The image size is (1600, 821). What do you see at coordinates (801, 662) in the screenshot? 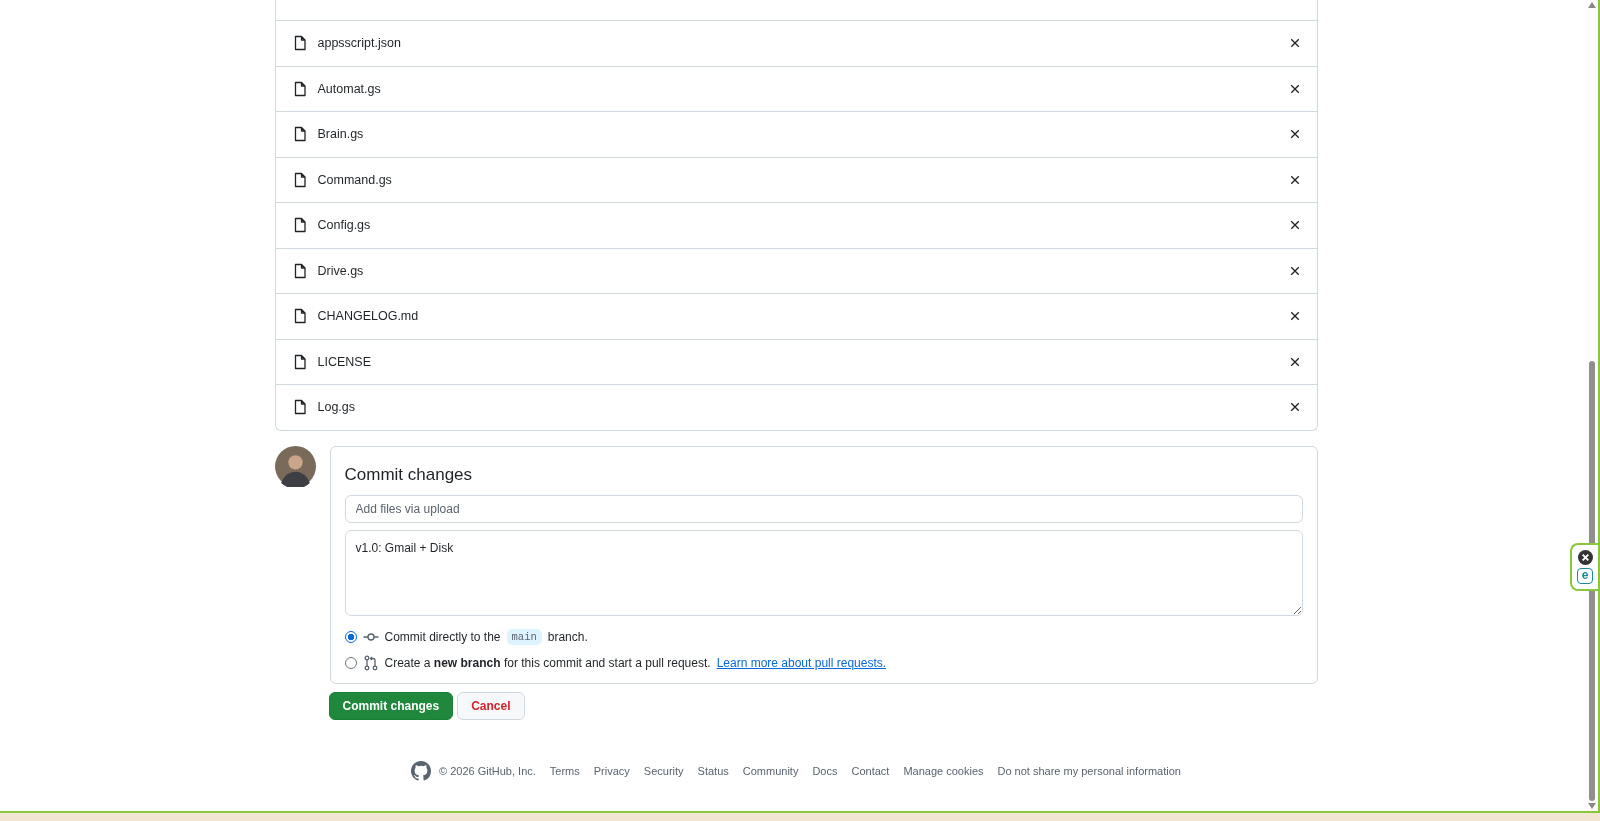
I see `learn-more-link: Learn more about pull requests.` at bounding box center [801, 662].